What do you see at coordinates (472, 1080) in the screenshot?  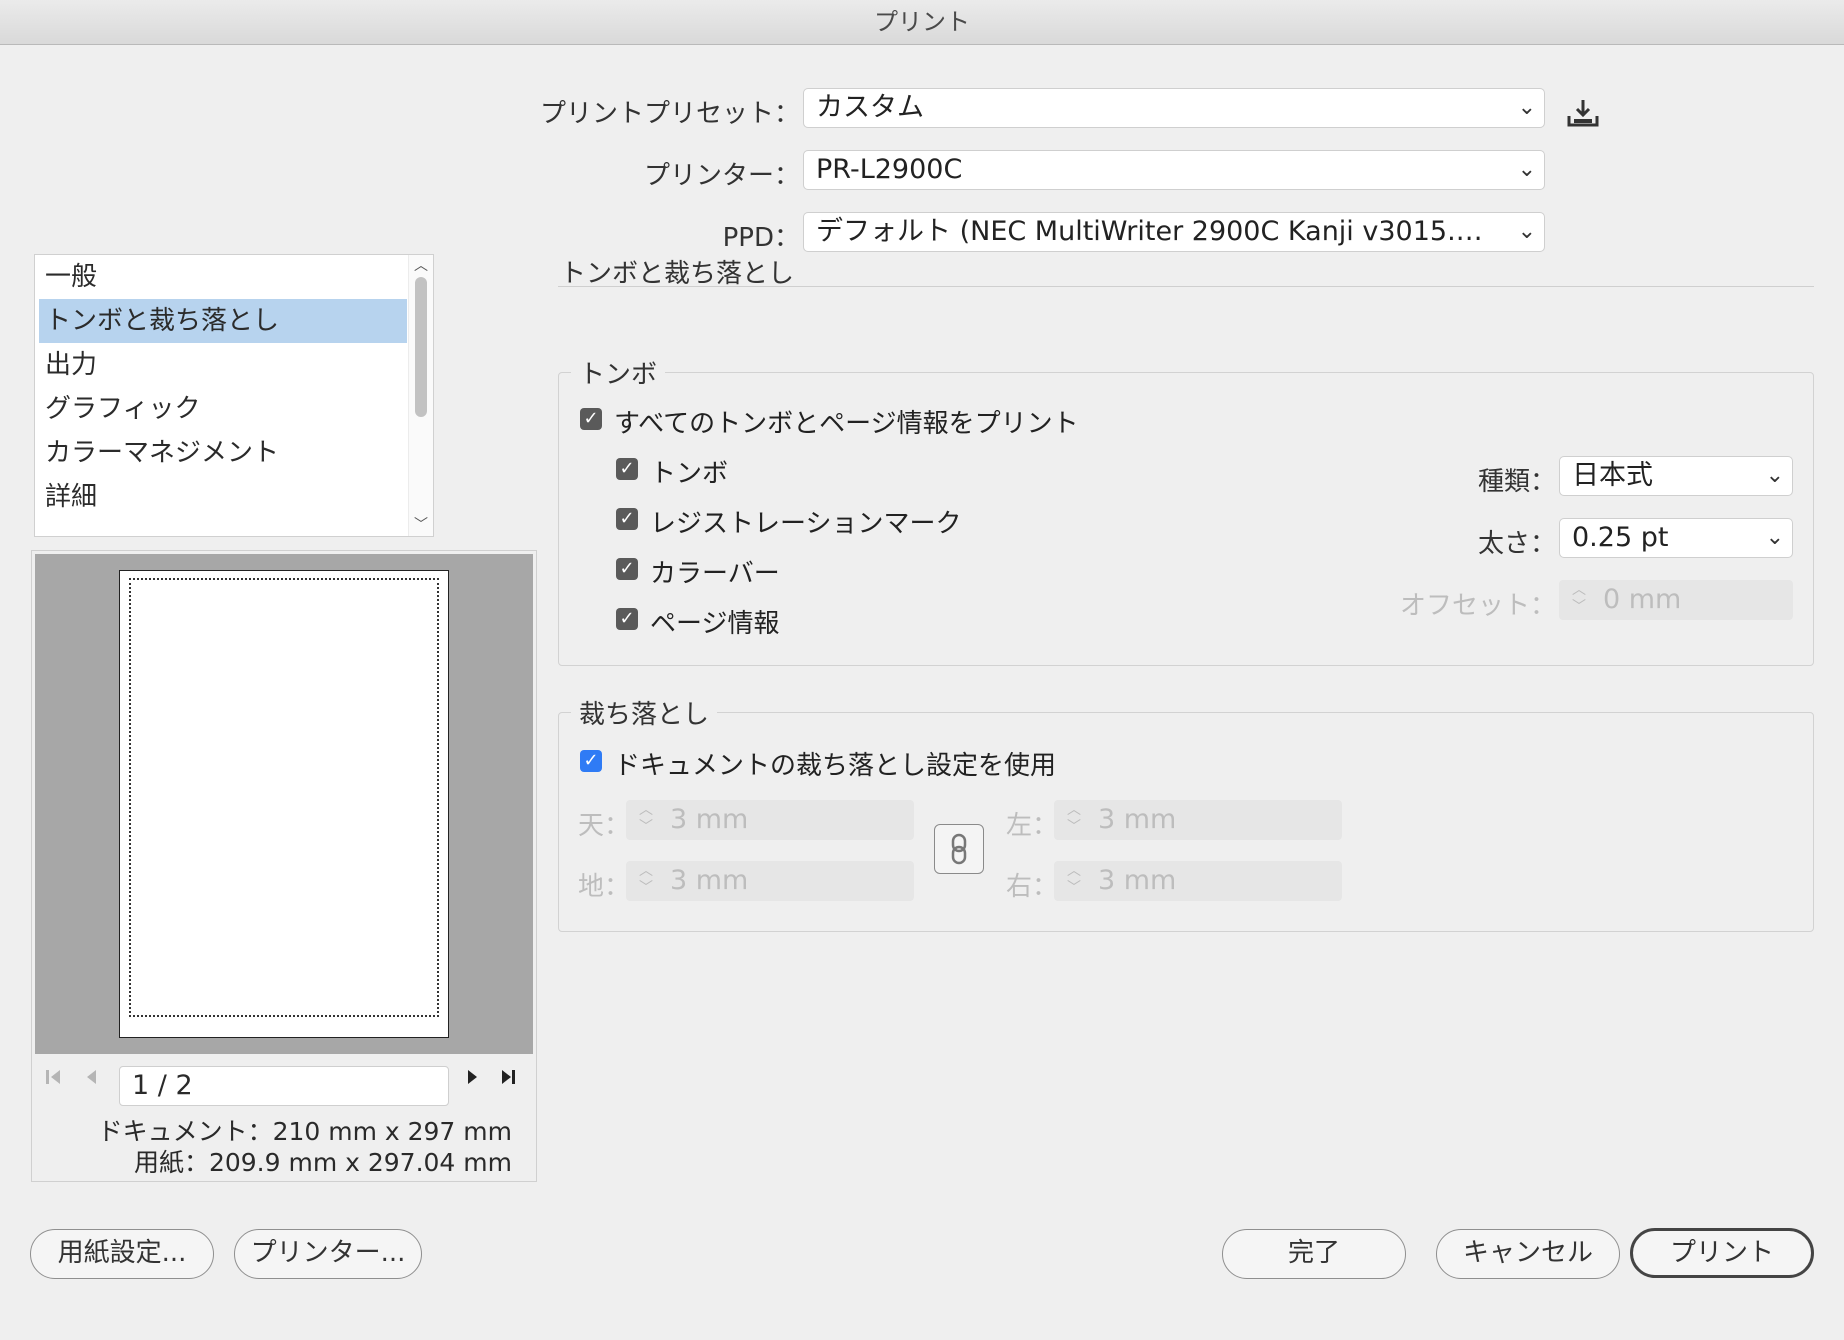 I see `next-page-icon` at bounding box center [472, 1080].